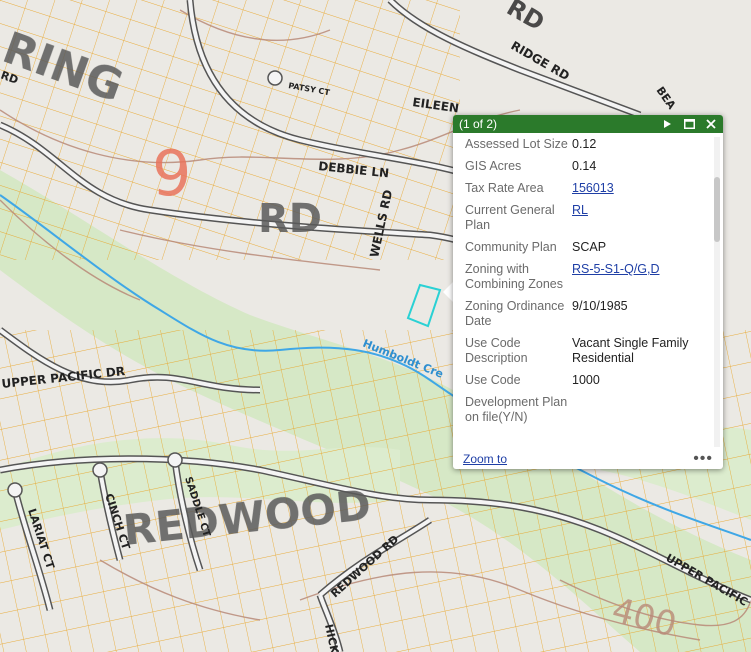 Image resolution: width=751 pixels, height=652 pixels. I want to click on attr-row-tax-rate-area: Tax Rate Area 156013, so click(584, 192).